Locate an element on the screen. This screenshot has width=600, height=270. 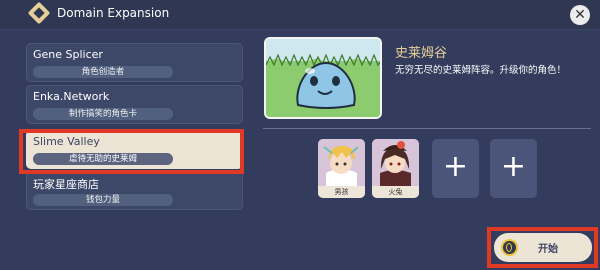
tool-item-name: Enka.Network is located at coordinates (71, 96).